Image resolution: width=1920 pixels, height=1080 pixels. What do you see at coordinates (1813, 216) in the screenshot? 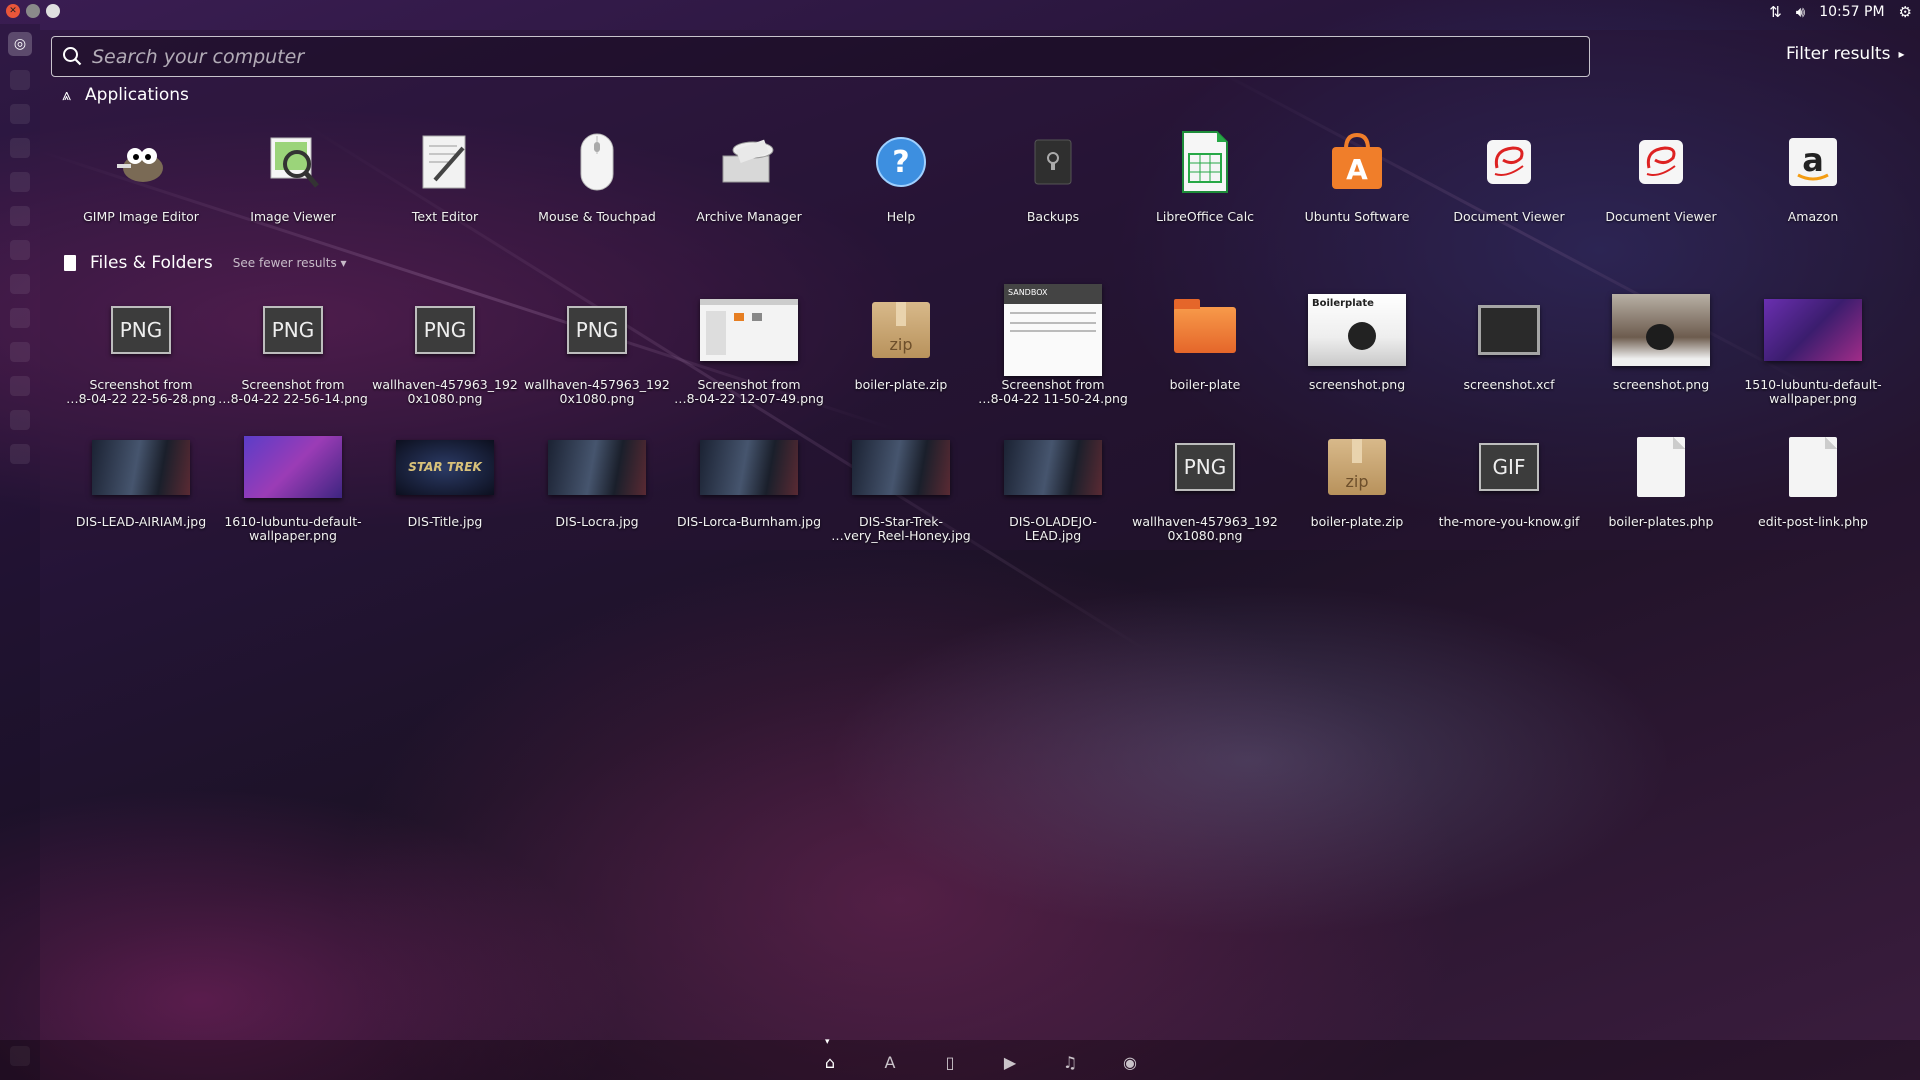
I see `result-label: Amazon` at bounding box center [1813, 216].